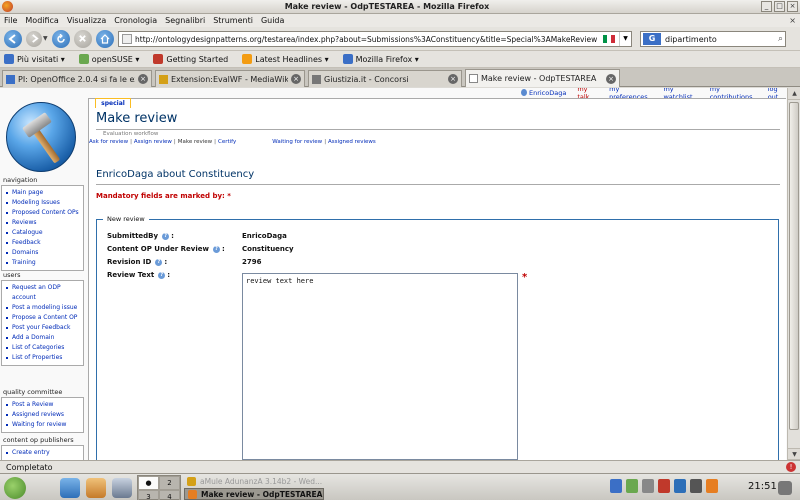 The width and height of the screenshot is (800, 500). What do you see at coordinates (297, 142) in the screenshot?
I see `link-waiting-for-review: Waiting for review` at bounding box center [297, 142].